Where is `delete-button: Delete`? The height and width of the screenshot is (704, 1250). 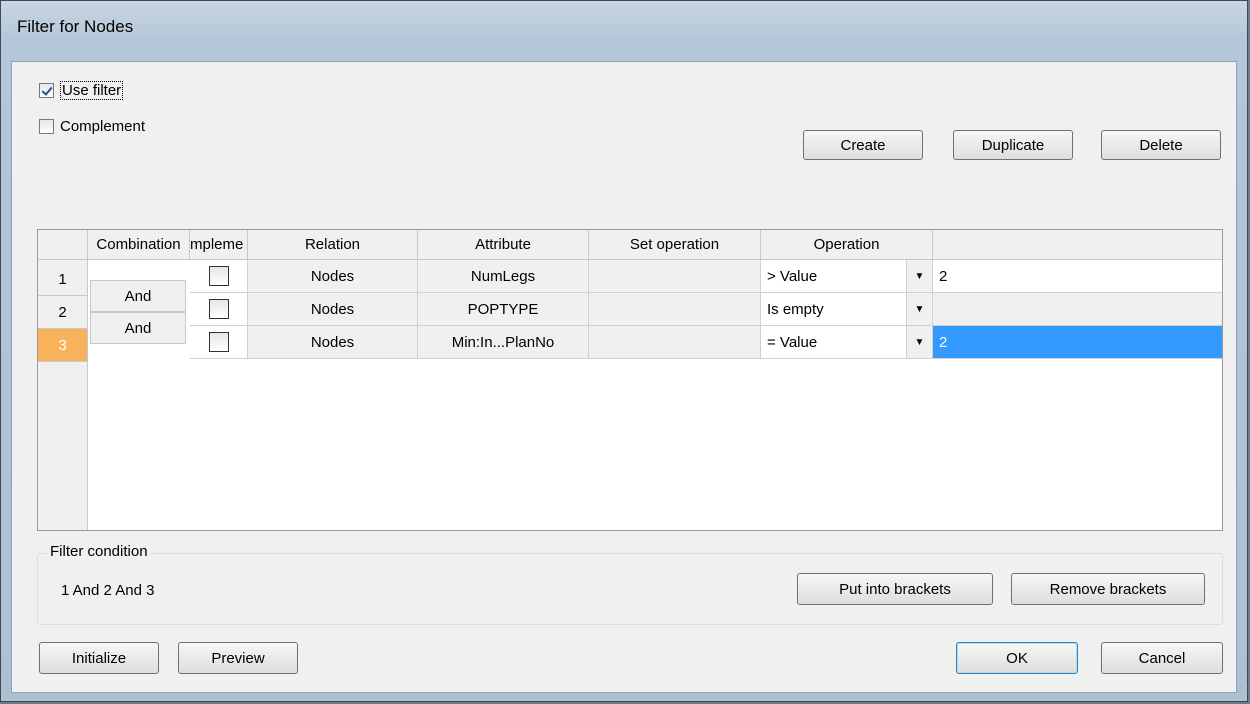 delete-button: Delete is located at coordinates (1161, 145).